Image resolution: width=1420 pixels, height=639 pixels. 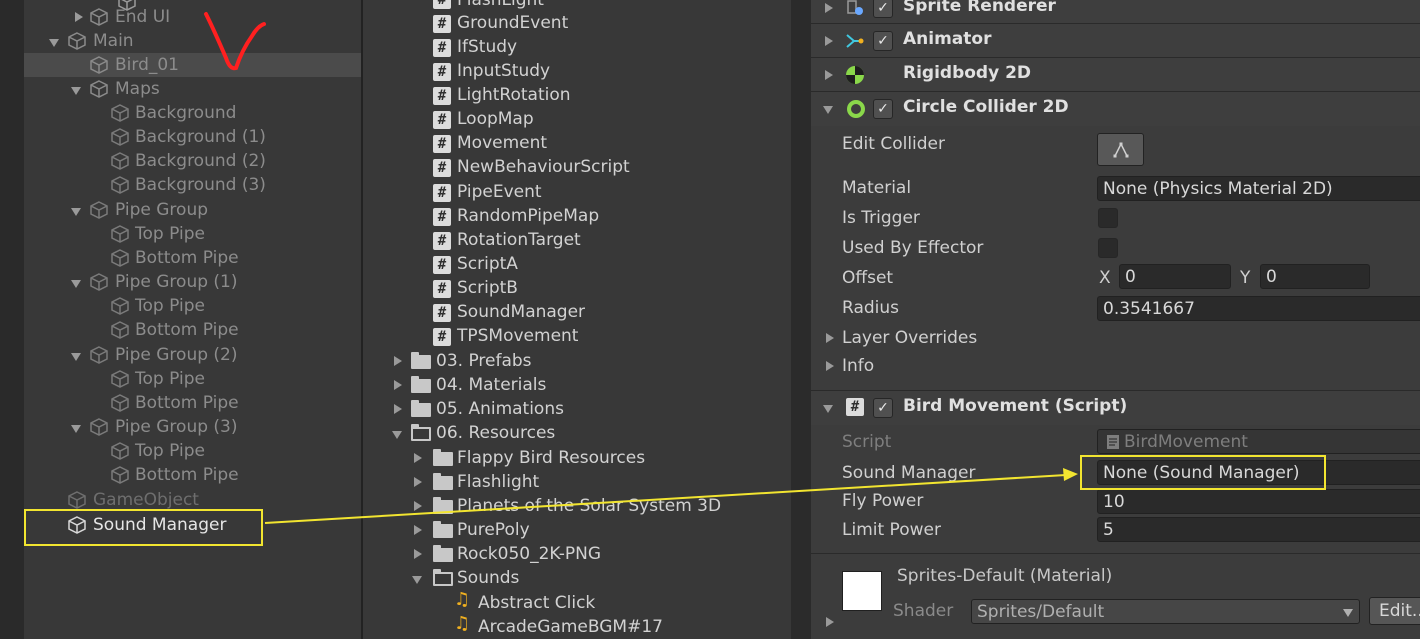 What do you see at coordinates (443, 505) in the screenshot?
I see `folder-icon` at bounding box center [443, 505].